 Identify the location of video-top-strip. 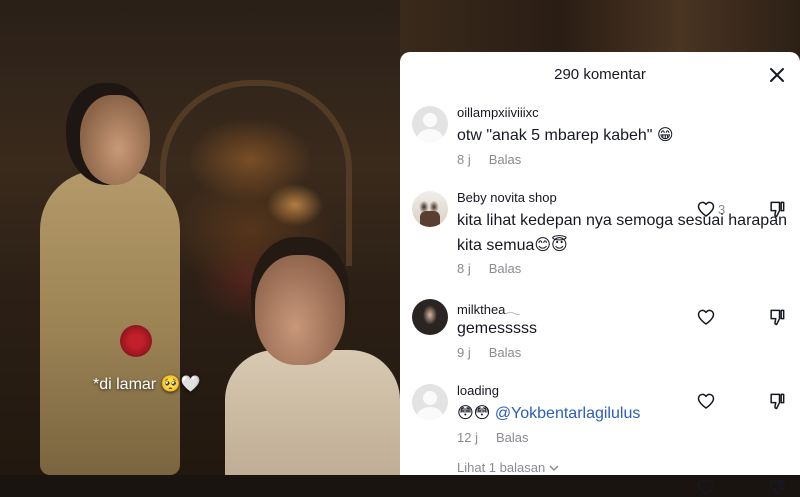
(600, 30).